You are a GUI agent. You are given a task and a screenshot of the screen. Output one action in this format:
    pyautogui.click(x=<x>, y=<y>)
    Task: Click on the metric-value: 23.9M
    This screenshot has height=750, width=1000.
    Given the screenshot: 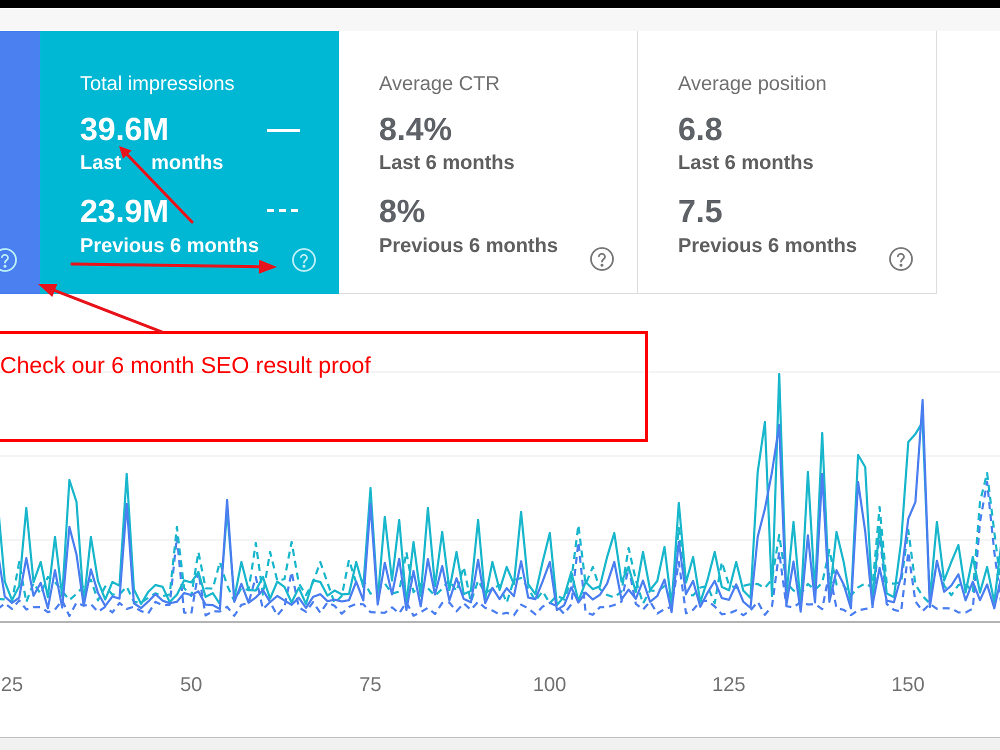 What is the action you would take?
    pyautogui.click(x=125, y=211)
    